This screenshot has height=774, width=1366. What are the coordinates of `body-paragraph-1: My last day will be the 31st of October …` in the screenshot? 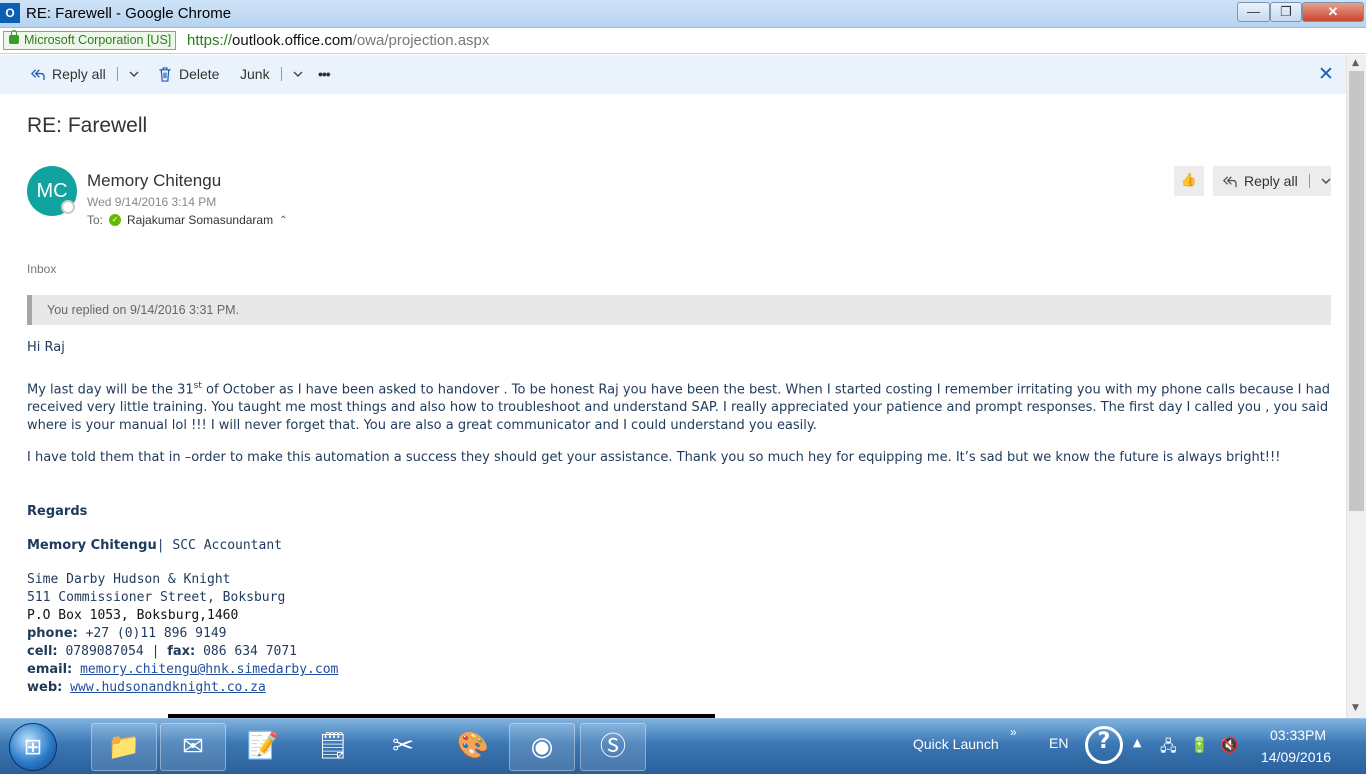 It's located at (679, 406).